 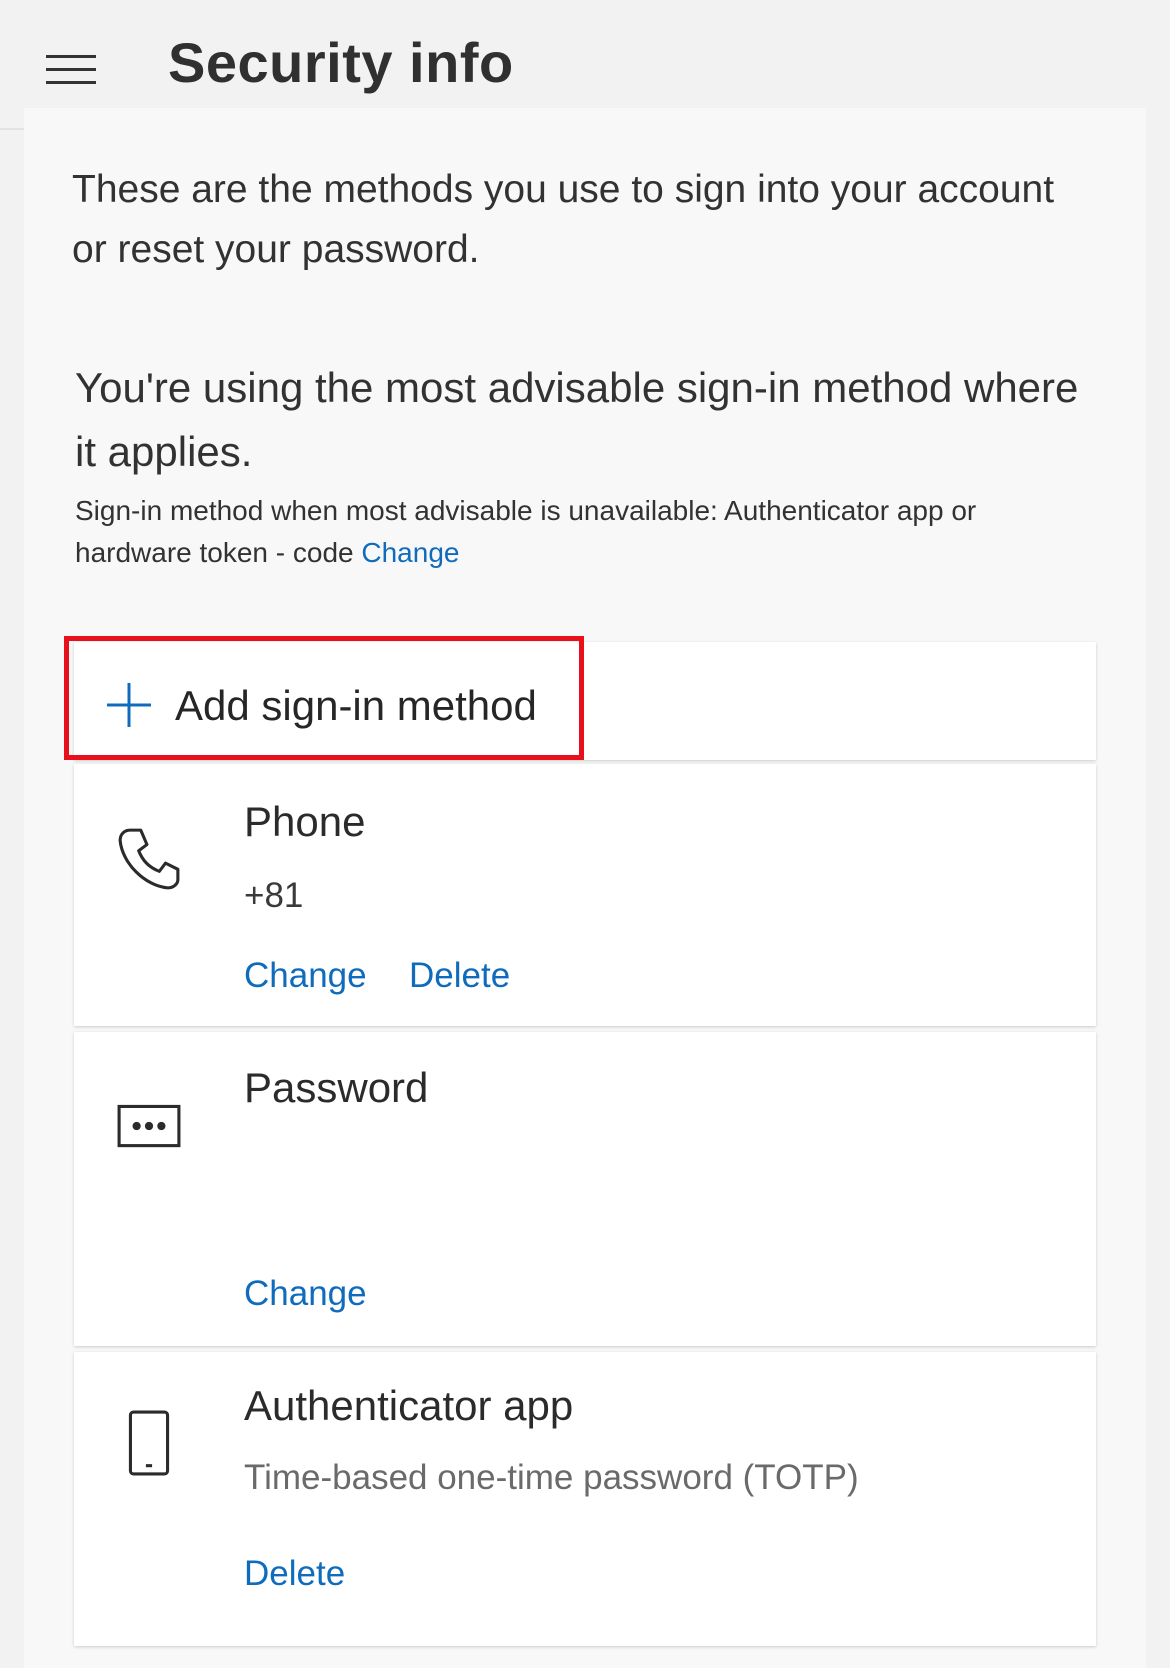 I want to click on mobile-device-icon, so click(x=149, y=1443).